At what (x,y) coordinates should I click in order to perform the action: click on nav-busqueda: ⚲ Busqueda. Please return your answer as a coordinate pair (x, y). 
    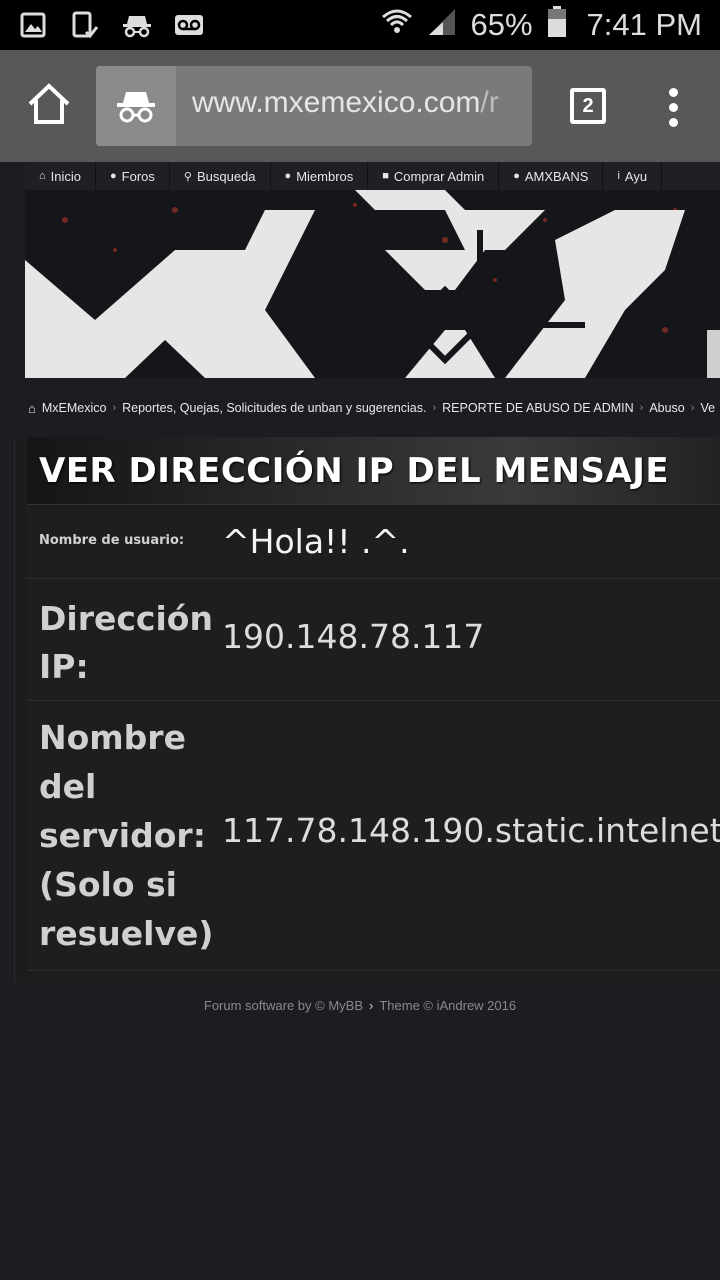
    Looking at the image, I should click on (220, 176).